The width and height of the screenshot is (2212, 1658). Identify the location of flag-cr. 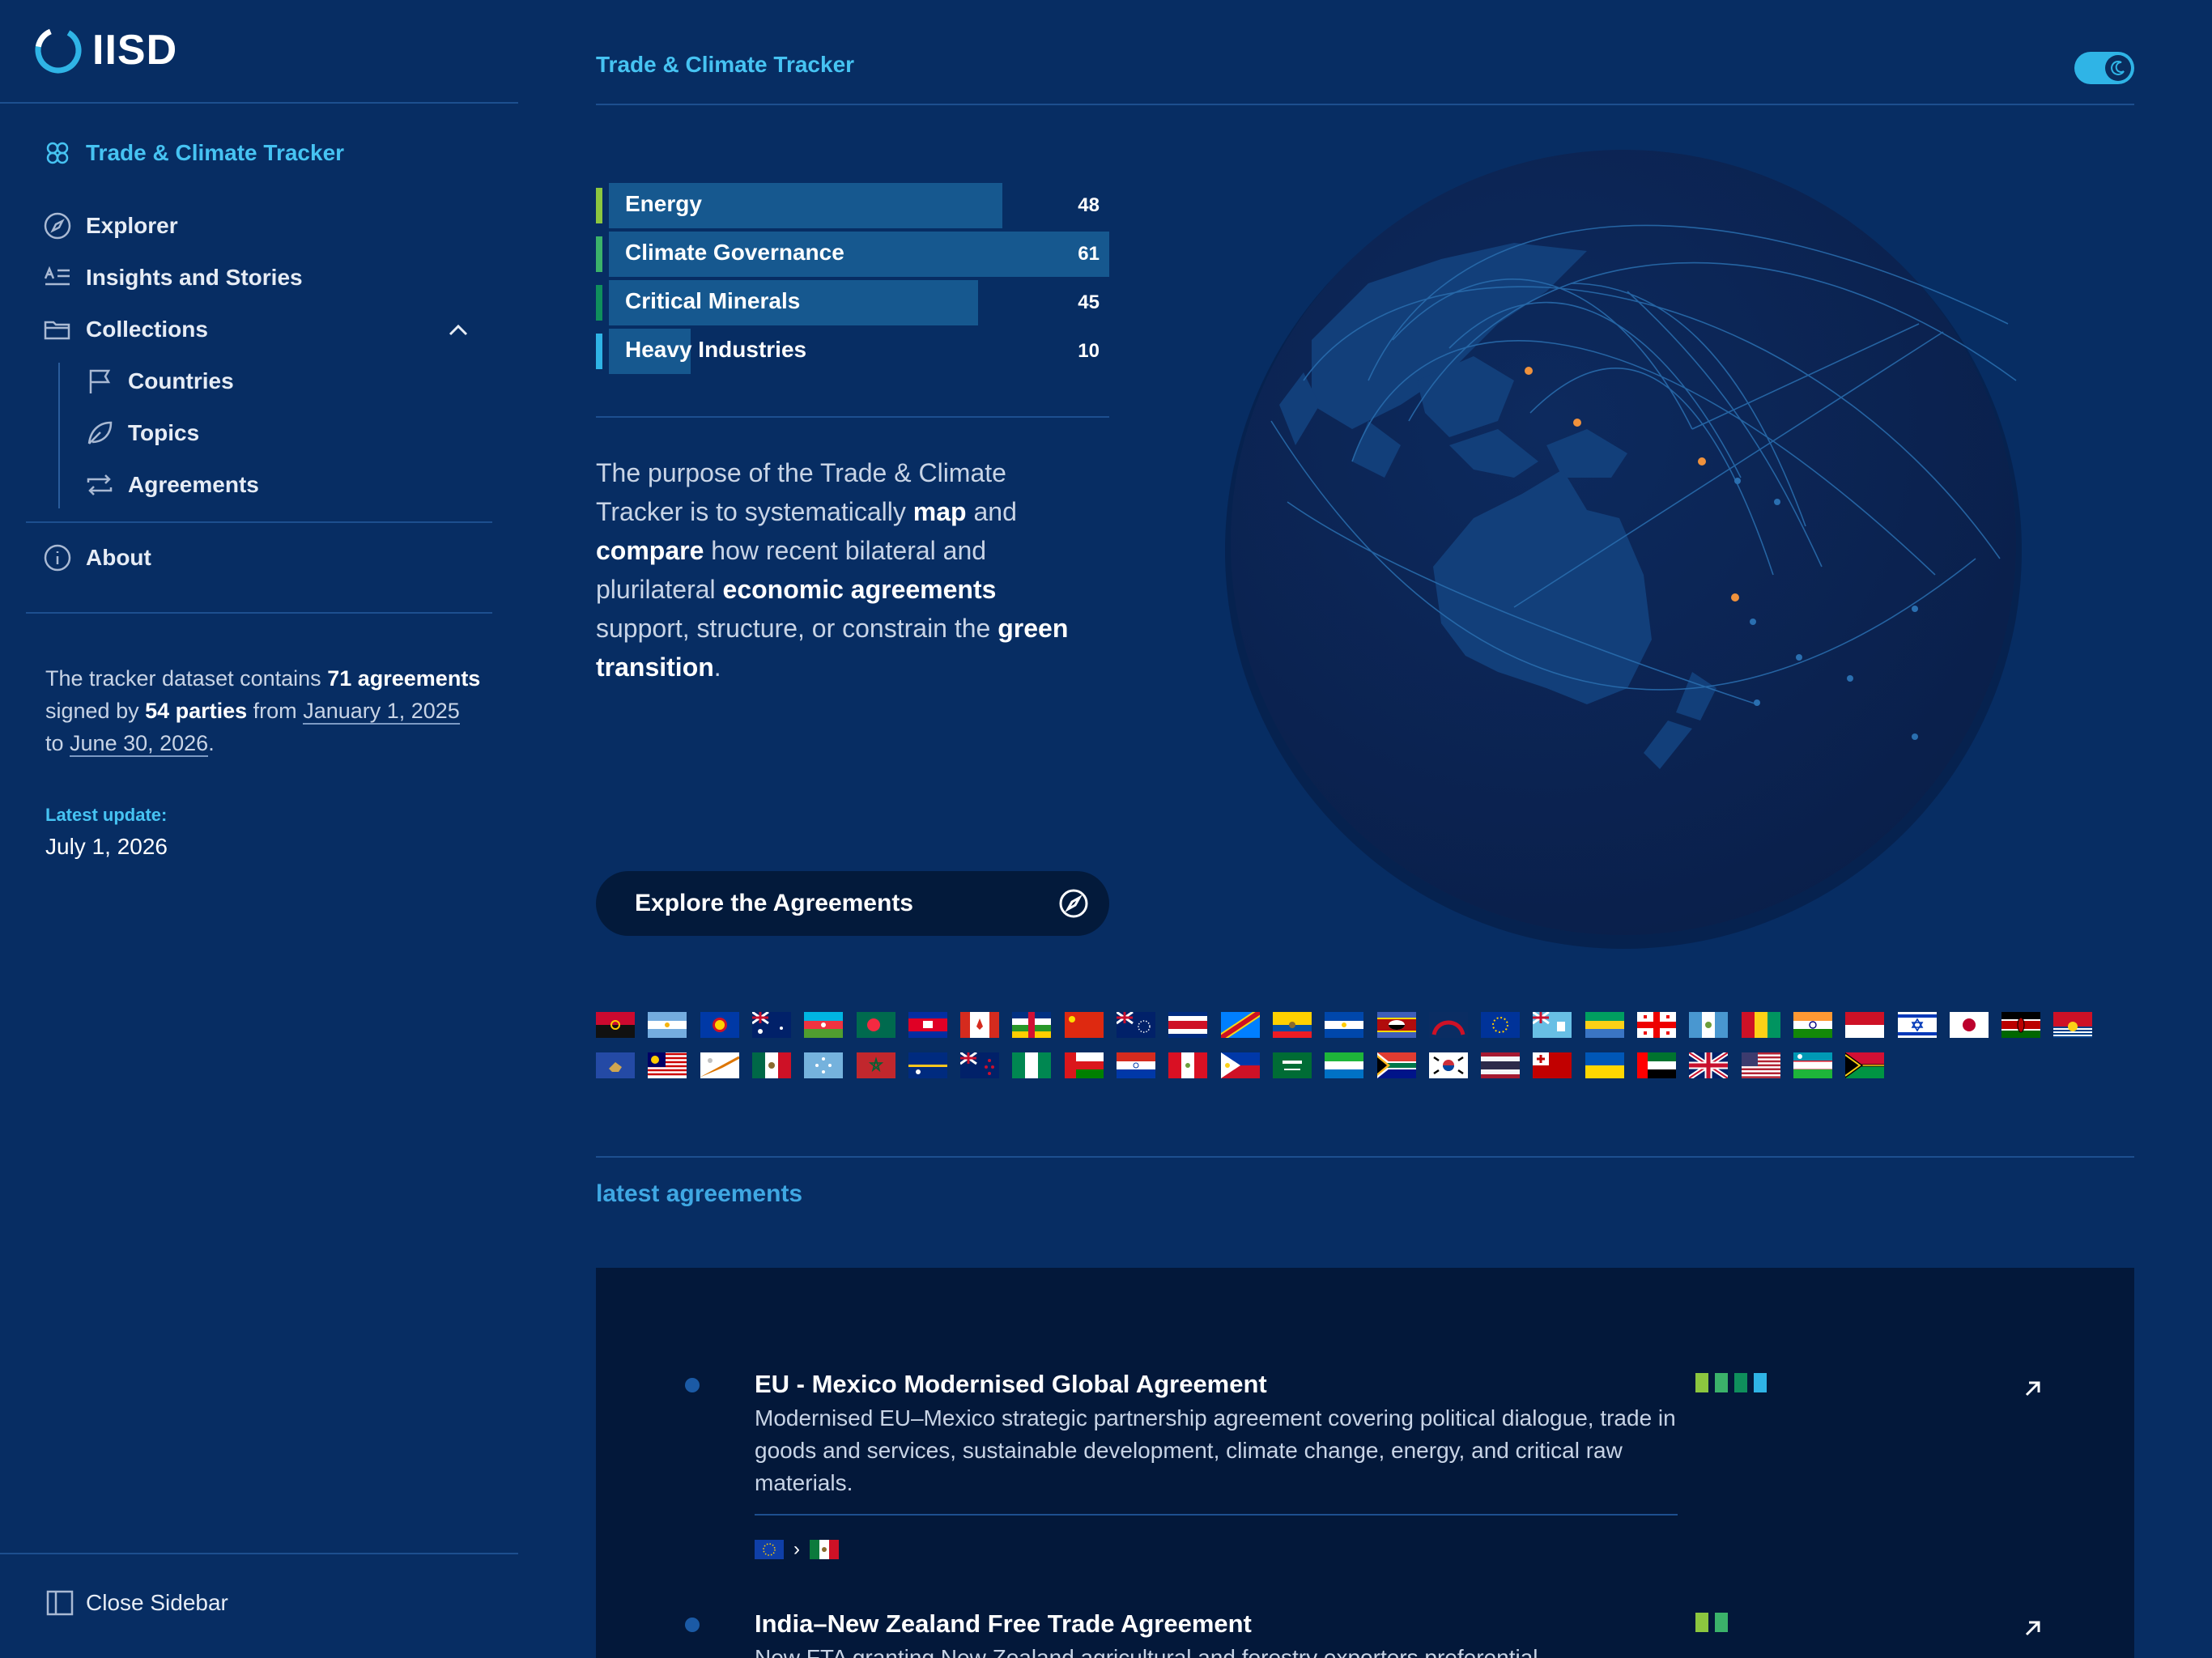
(1188, 1025).